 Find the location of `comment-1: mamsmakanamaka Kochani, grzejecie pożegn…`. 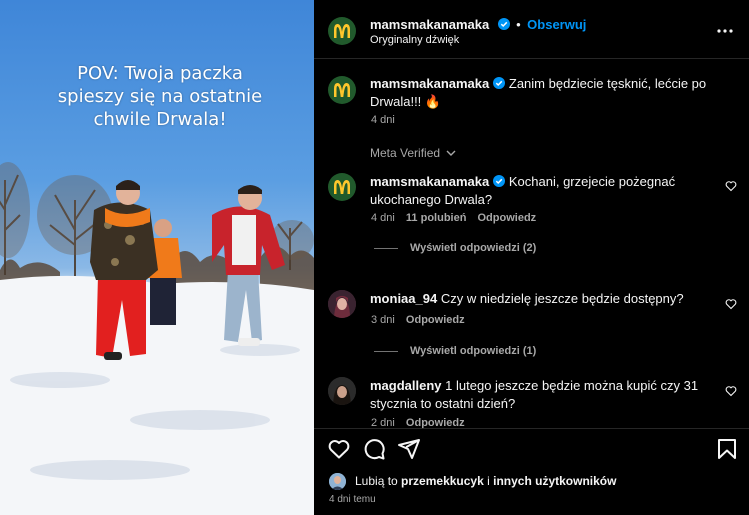

comment-1: mamsmakanamaka Kochani, grzejecie pożegn… is located at coordinates (535, 191).